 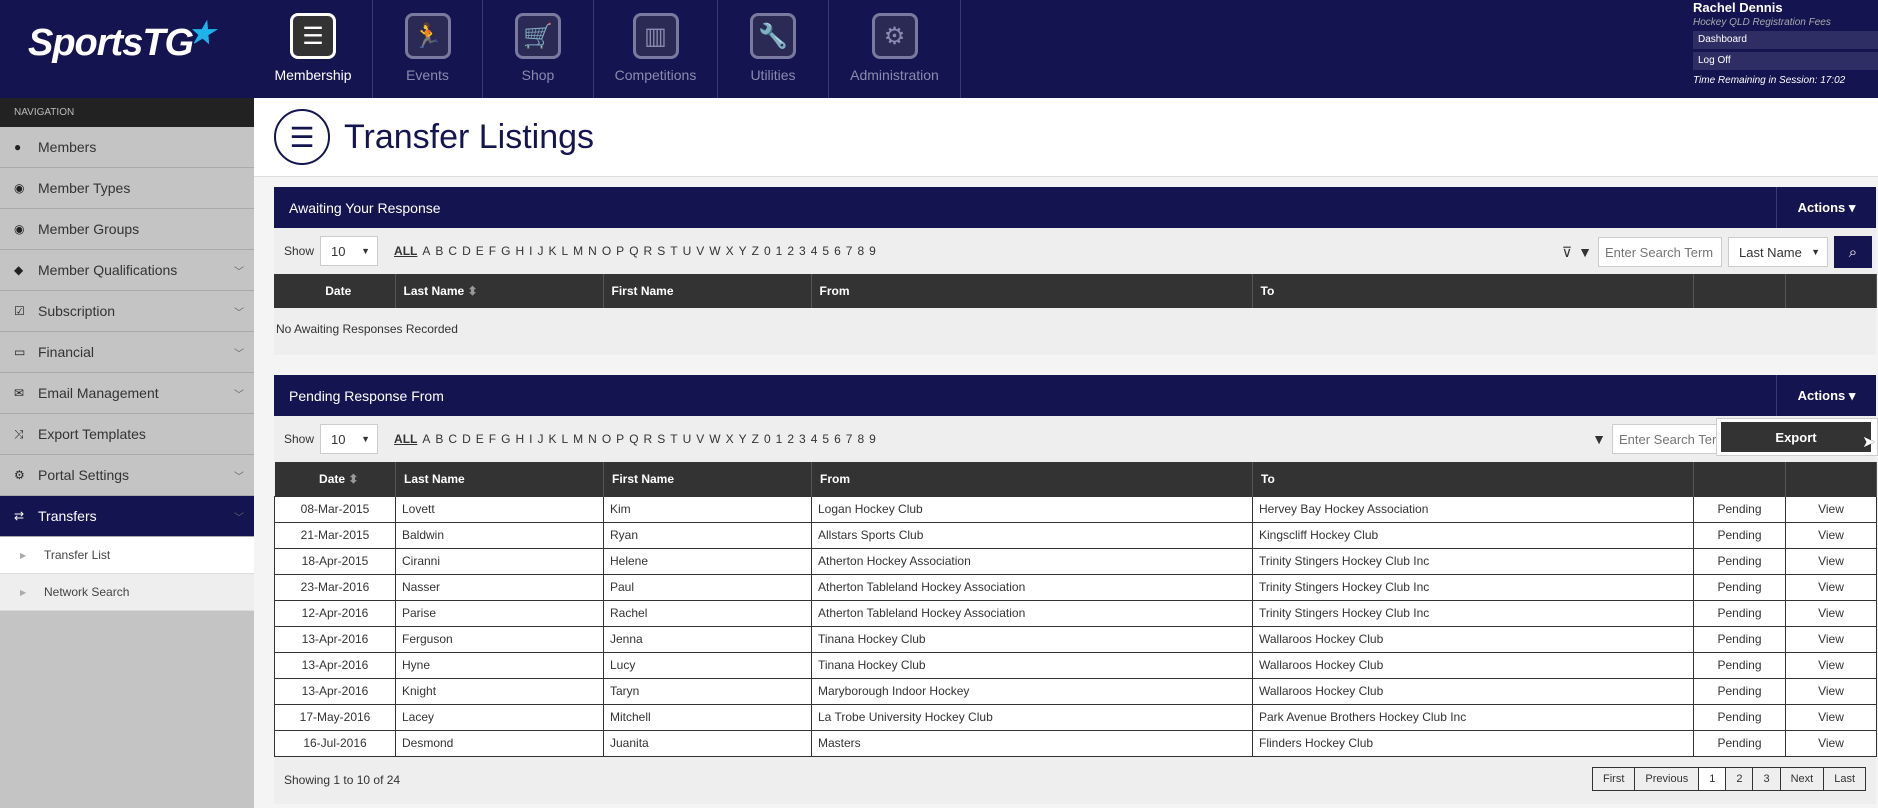 What do you see at coordinates (1713, 778) in the screenshot?
I see `pager-1: 1` at bounding box center [1713, 778].